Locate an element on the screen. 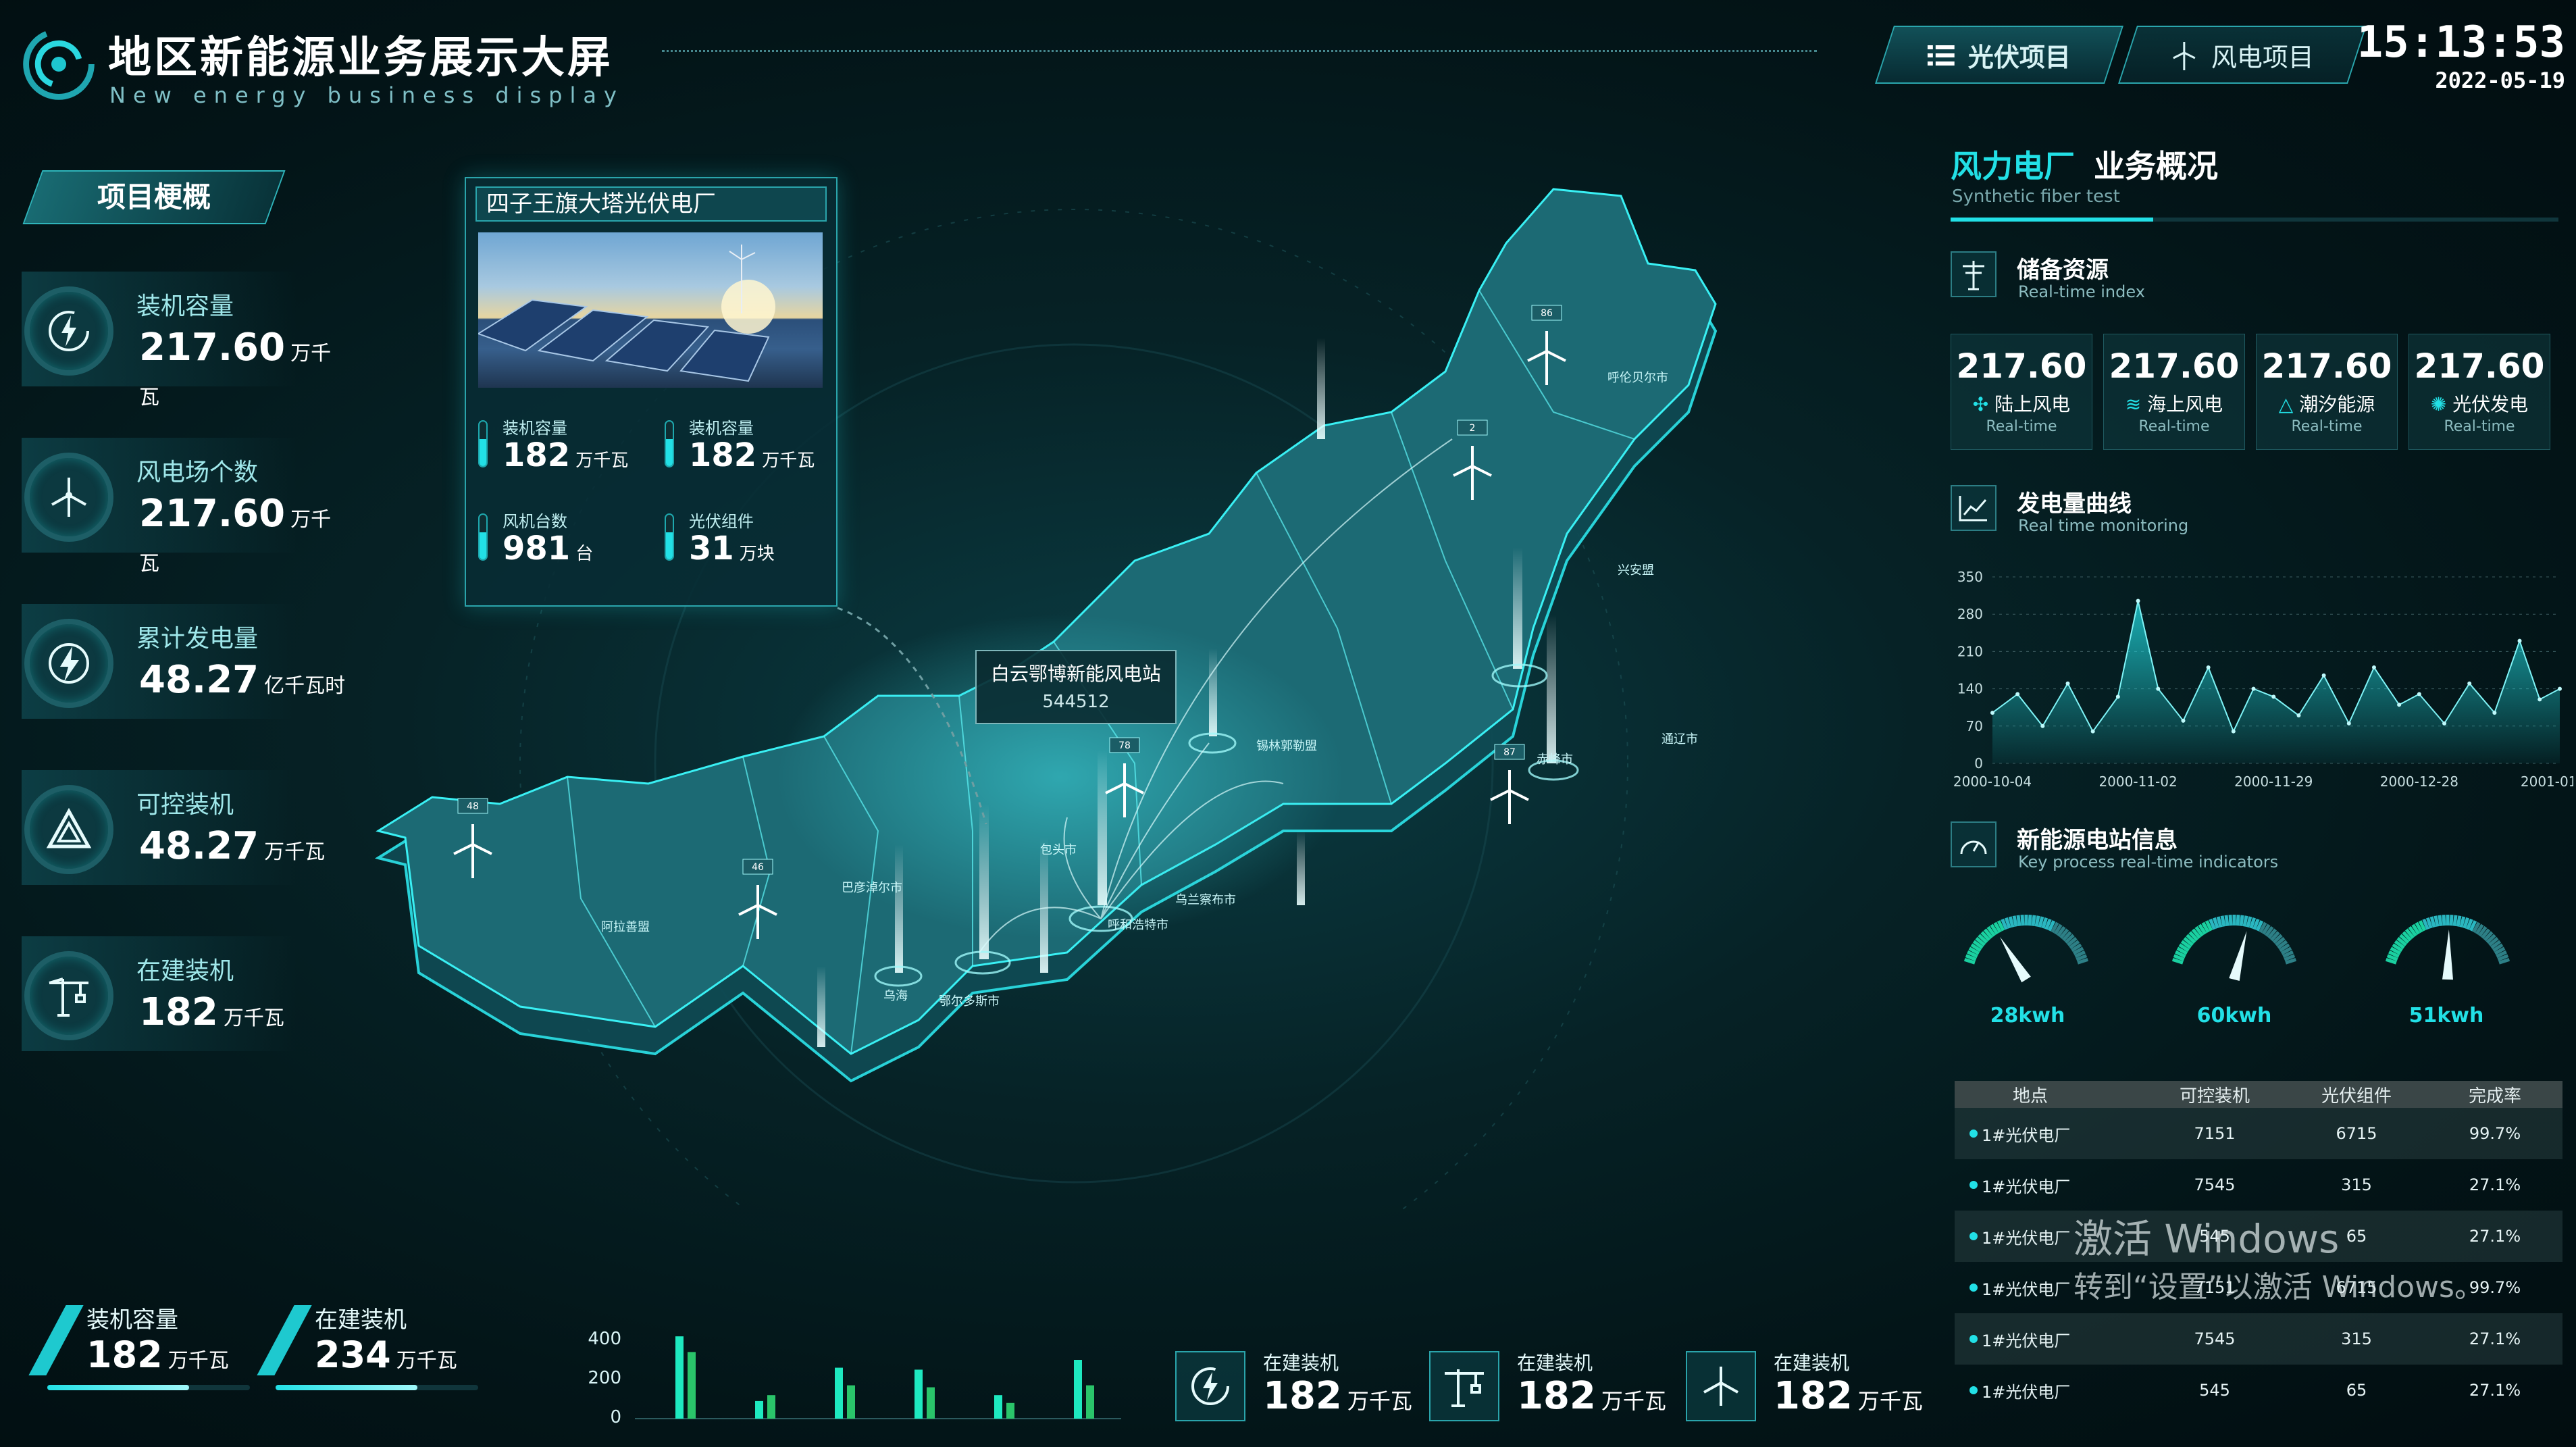 The image size is (2576, 1447). stat-number: 217.60 is located at coordinates (212, 348).